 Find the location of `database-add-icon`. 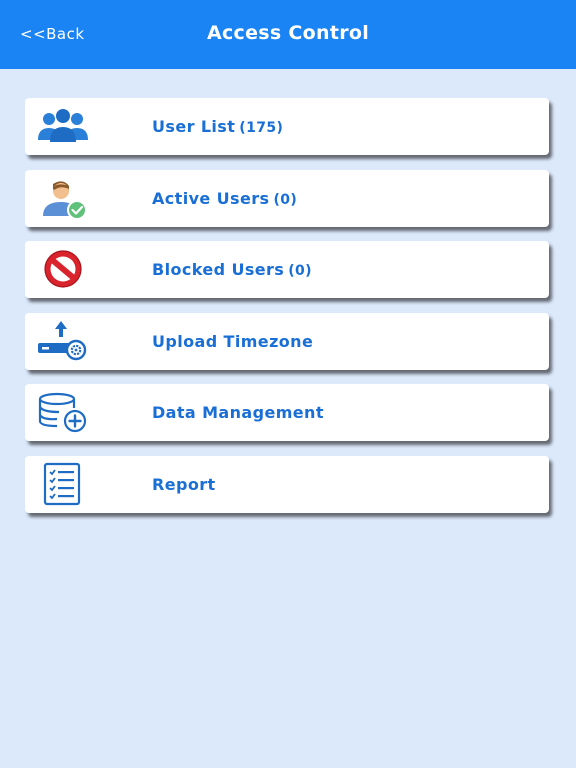

database-add-icon is located at coordinates (63, 412).